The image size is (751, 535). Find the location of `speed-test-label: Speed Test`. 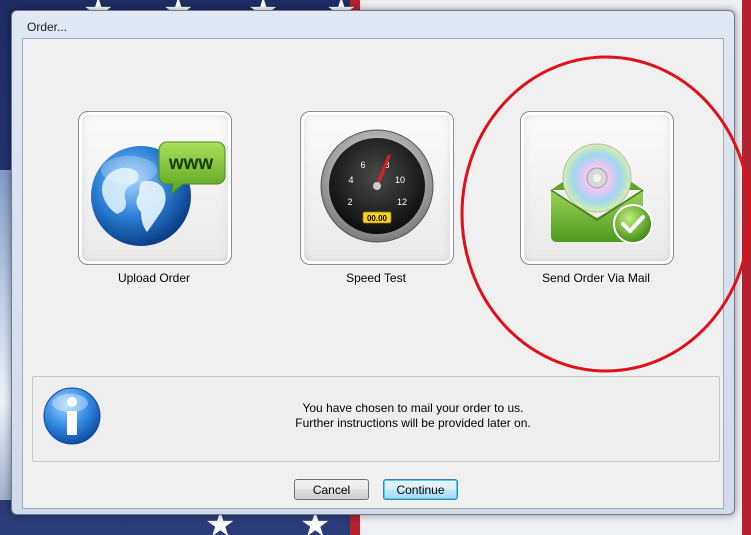

speed-test-label: Speed Test is located at coordinates (376, 278).